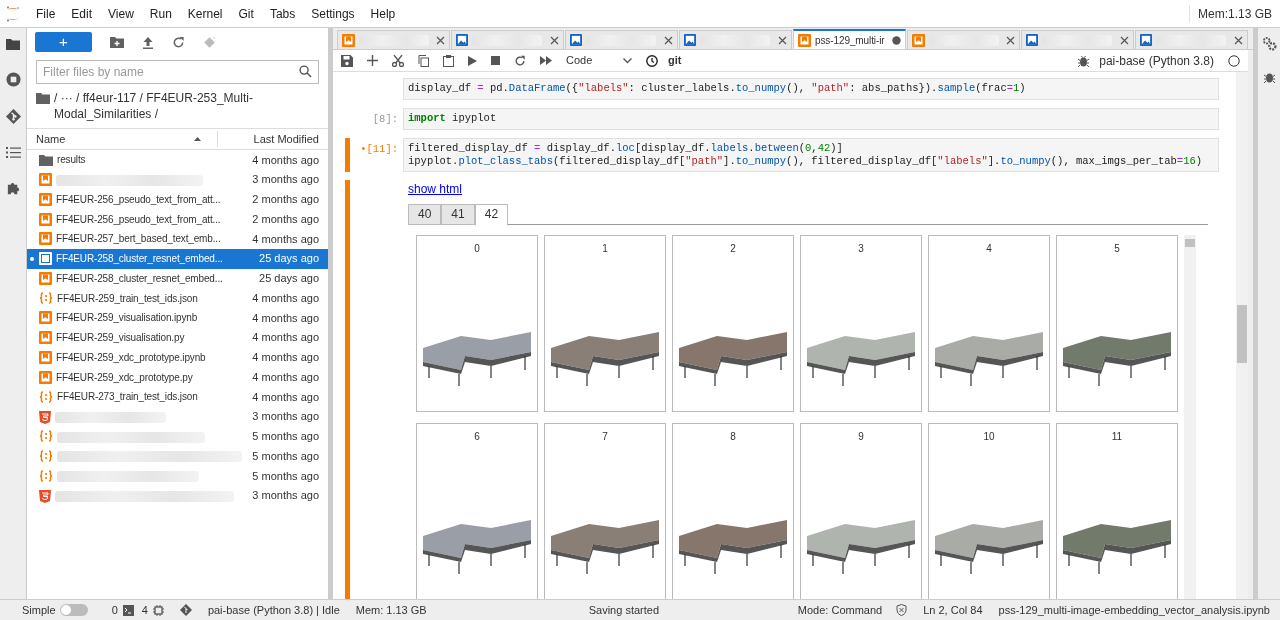  What do you see at coordinates (1269, 43) in the screenshot?
I see `gears-icon` at bounding box center [1269, 43].